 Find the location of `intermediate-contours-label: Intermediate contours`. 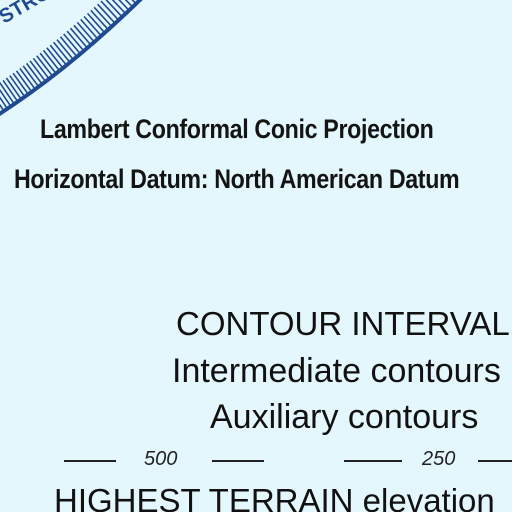

intermediate-contours-label: Intermediate contours is located at coordinates (336, 371).